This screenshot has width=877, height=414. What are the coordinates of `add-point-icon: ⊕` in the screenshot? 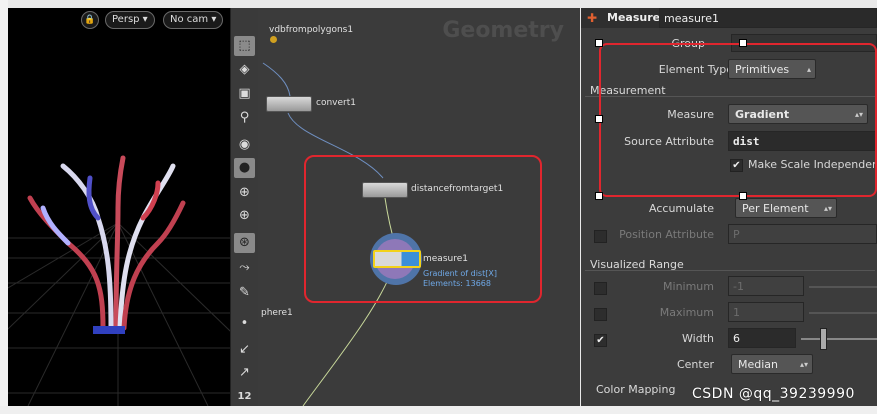 It's located at (244, 216).